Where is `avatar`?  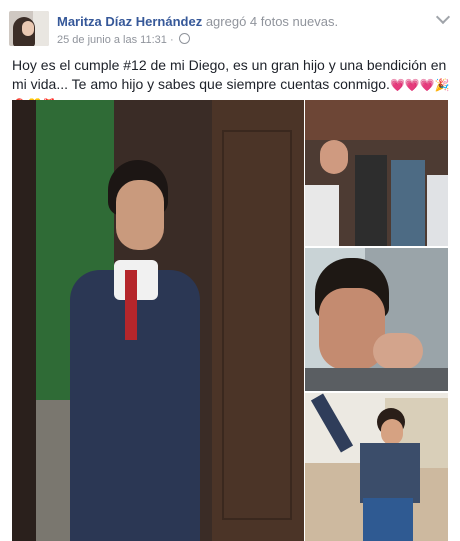
avatar is located at coordinates (29, 28).